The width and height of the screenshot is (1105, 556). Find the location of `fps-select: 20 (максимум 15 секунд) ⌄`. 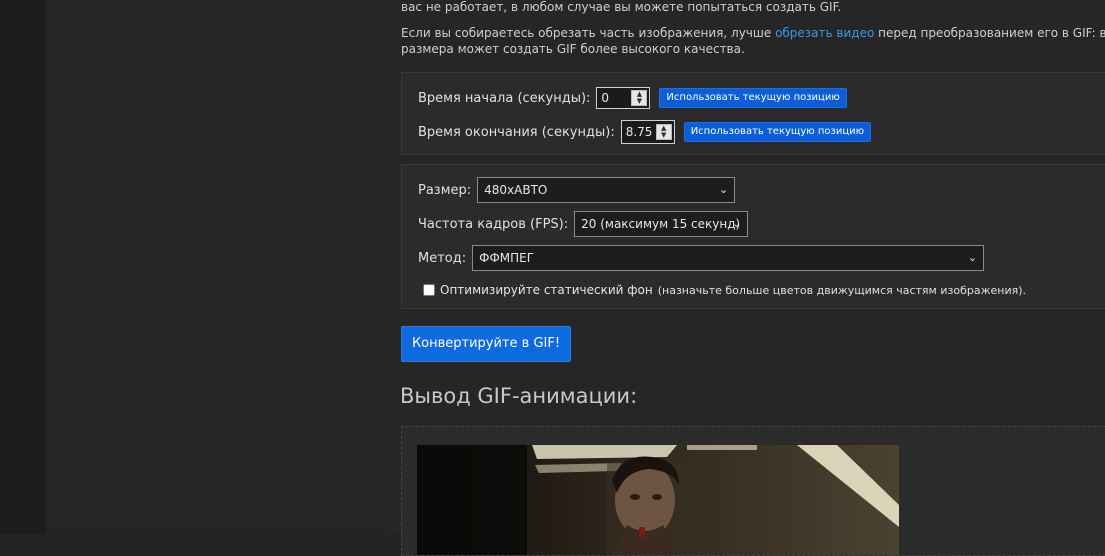

fps-select: 20 (максимум 15 секунд) ⌄ is located at coordinates (661, 224).